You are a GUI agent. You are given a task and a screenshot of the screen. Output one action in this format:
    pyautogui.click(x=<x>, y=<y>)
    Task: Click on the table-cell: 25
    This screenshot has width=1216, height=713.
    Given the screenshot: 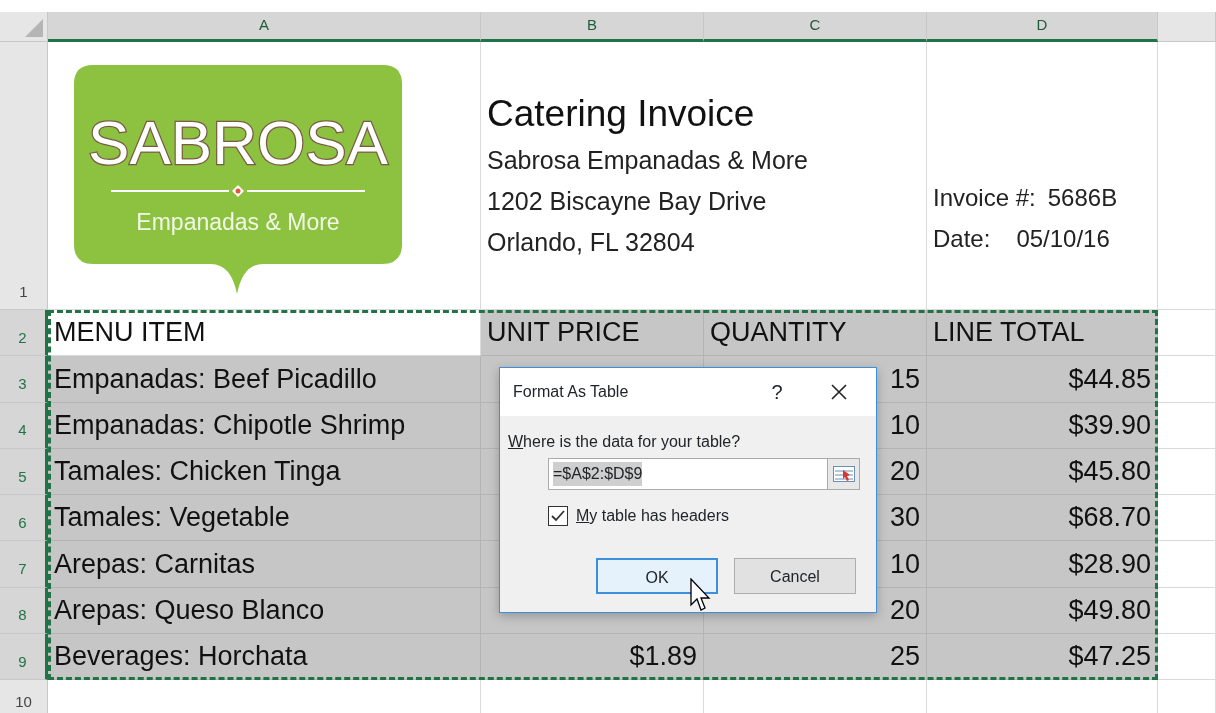 What is the action you would take?
    pyautogui.click(x=815, y=656)
    